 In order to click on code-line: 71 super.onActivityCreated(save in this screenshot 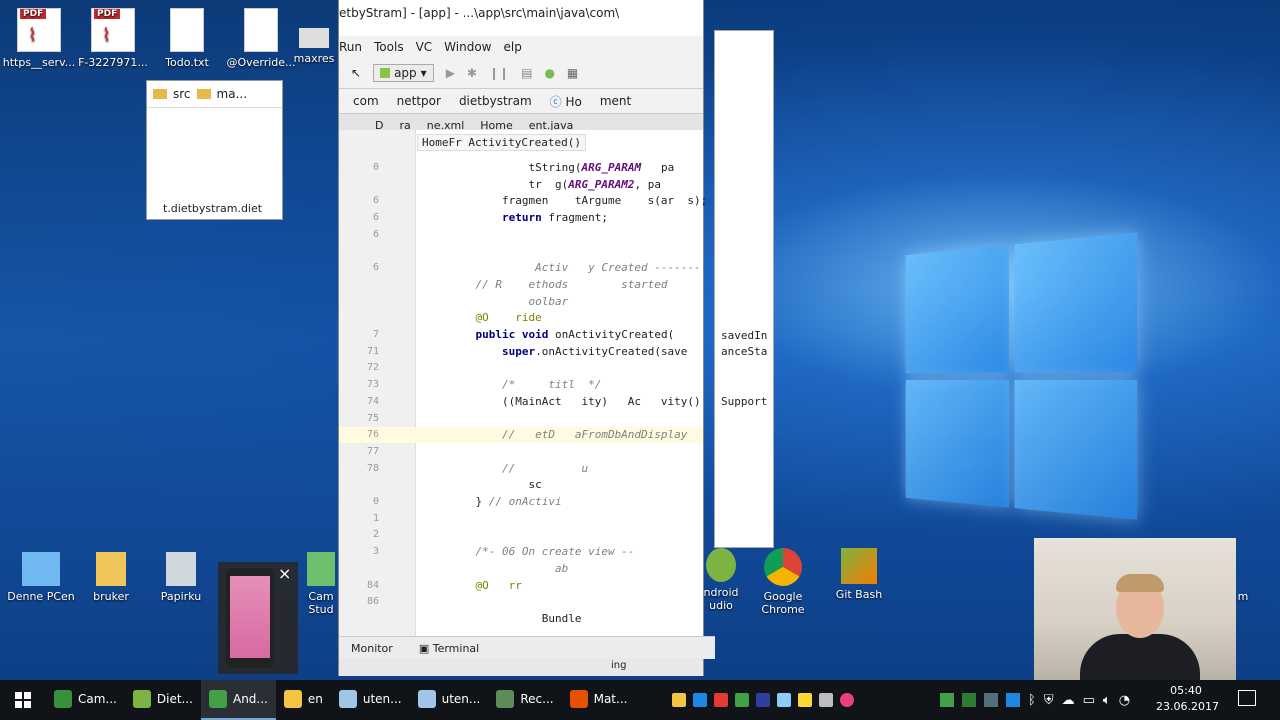, I will do `click(521, 352)`.